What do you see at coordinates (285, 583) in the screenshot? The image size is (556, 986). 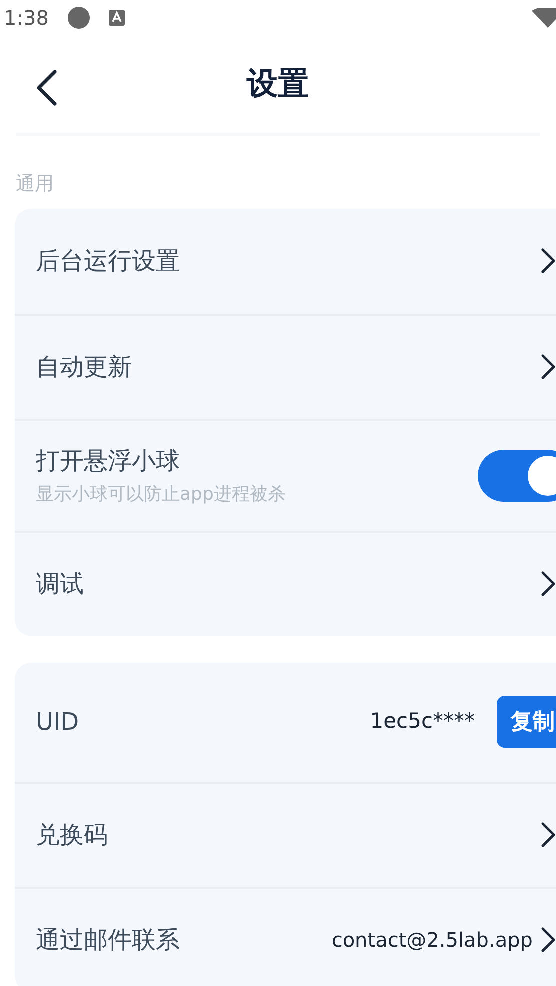 I see `settings-row: 调试` at bounding box center [285, 583].